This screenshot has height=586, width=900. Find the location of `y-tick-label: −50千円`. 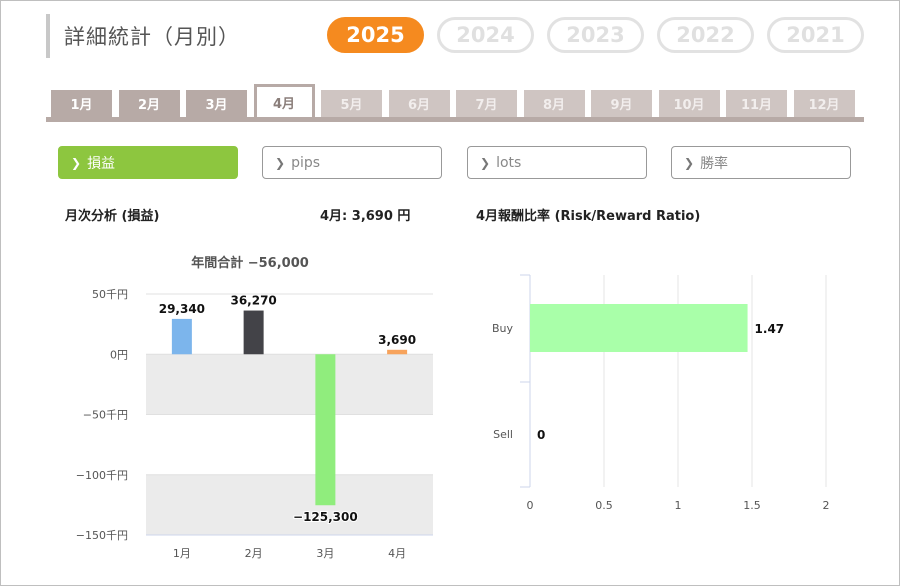

y-tick-label: −50千円 is located at coordinates (105, 415).